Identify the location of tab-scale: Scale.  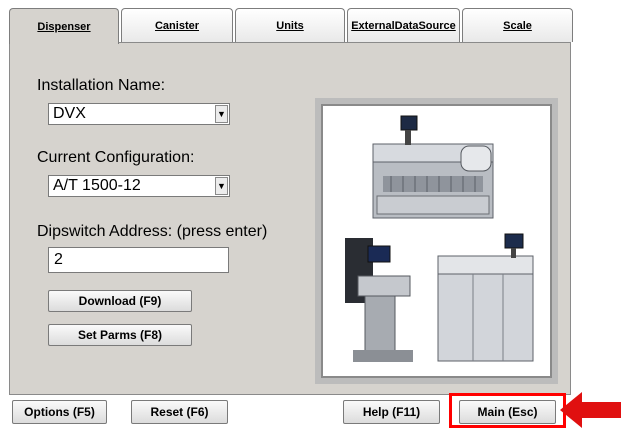
(517, 25).